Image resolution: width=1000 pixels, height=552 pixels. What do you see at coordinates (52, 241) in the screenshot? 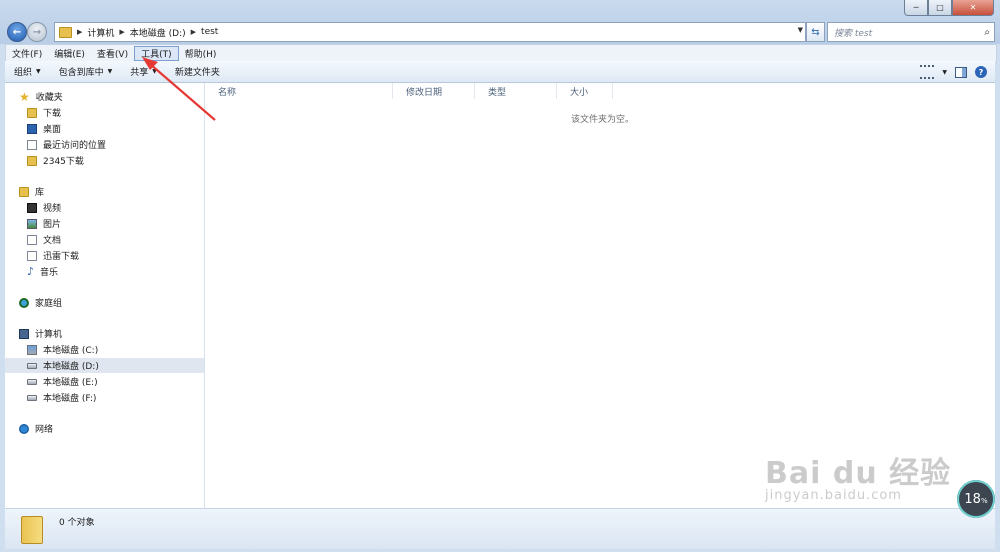
I see `nav-item-label: 文档` at bounding box center [52, 241].